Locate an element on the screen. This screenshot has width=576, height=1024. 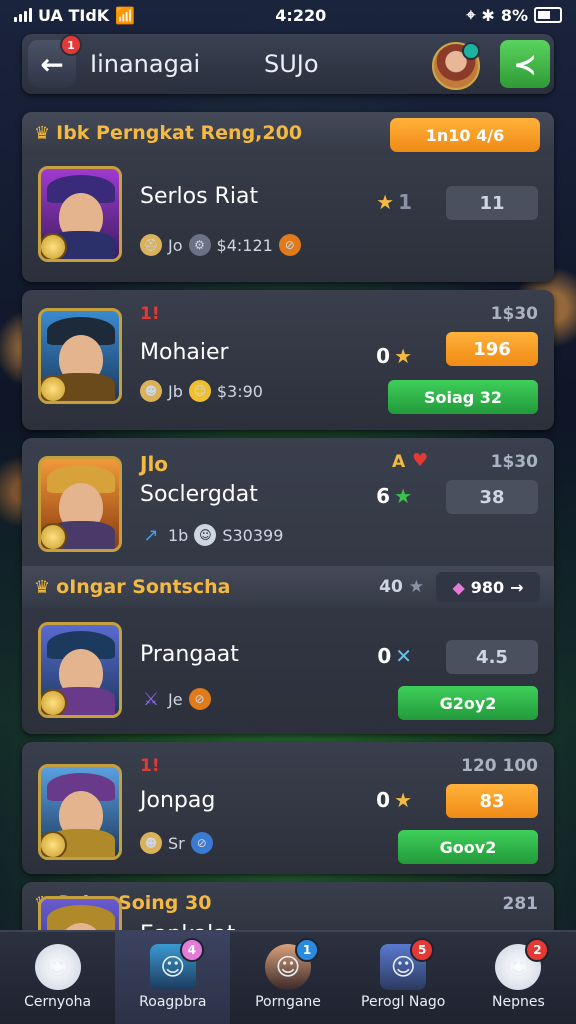
nav-label: Nepnes is located at coordinates (518, 1002).